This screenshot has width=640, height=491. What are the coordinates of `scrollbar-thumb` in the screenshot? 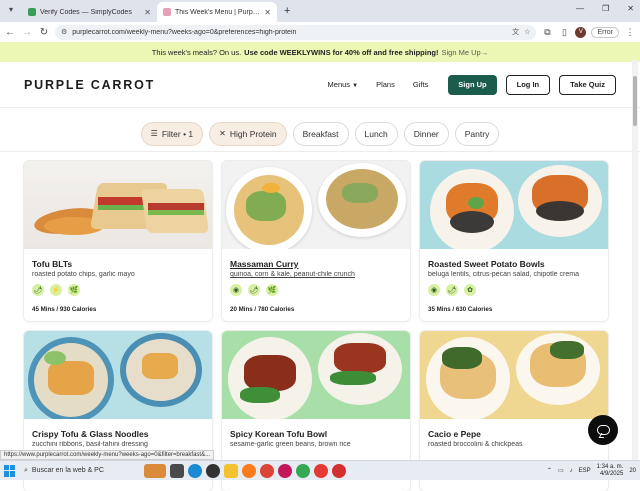 It's located at (635, 101).